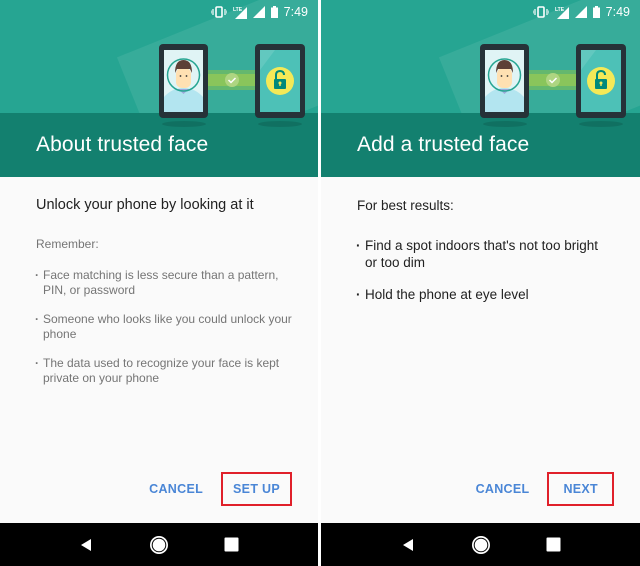 This screenshot has width=640, height=566. What do you see at coordinates (481, 294) in the screenshot?
I see `list-item: Hold the phone at eye level` at bounding box center [481, 294].